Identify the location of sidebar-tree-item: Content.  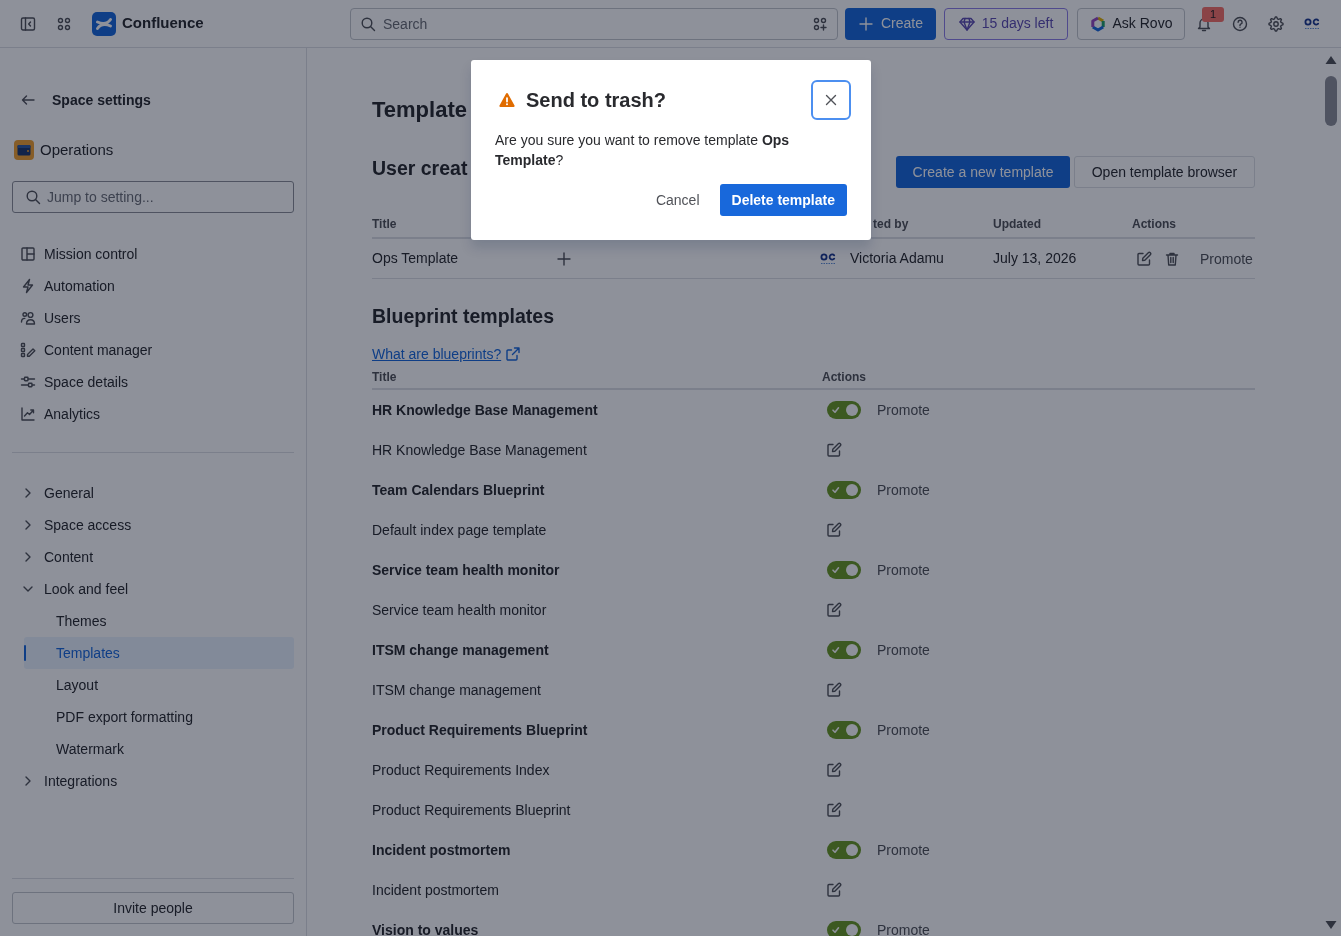
(153, 557).